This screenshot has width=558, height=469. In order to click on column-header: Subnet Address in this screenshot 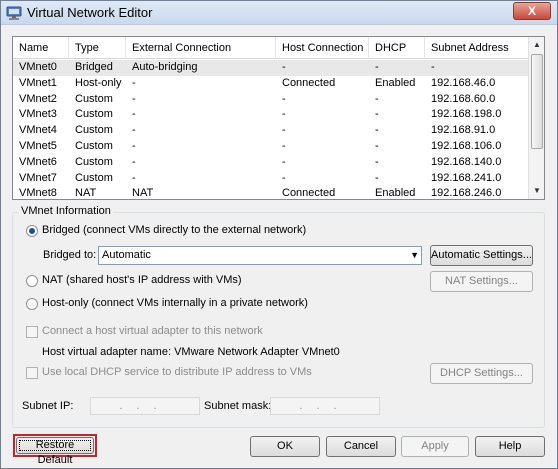, I will do `click(477, 48)`.